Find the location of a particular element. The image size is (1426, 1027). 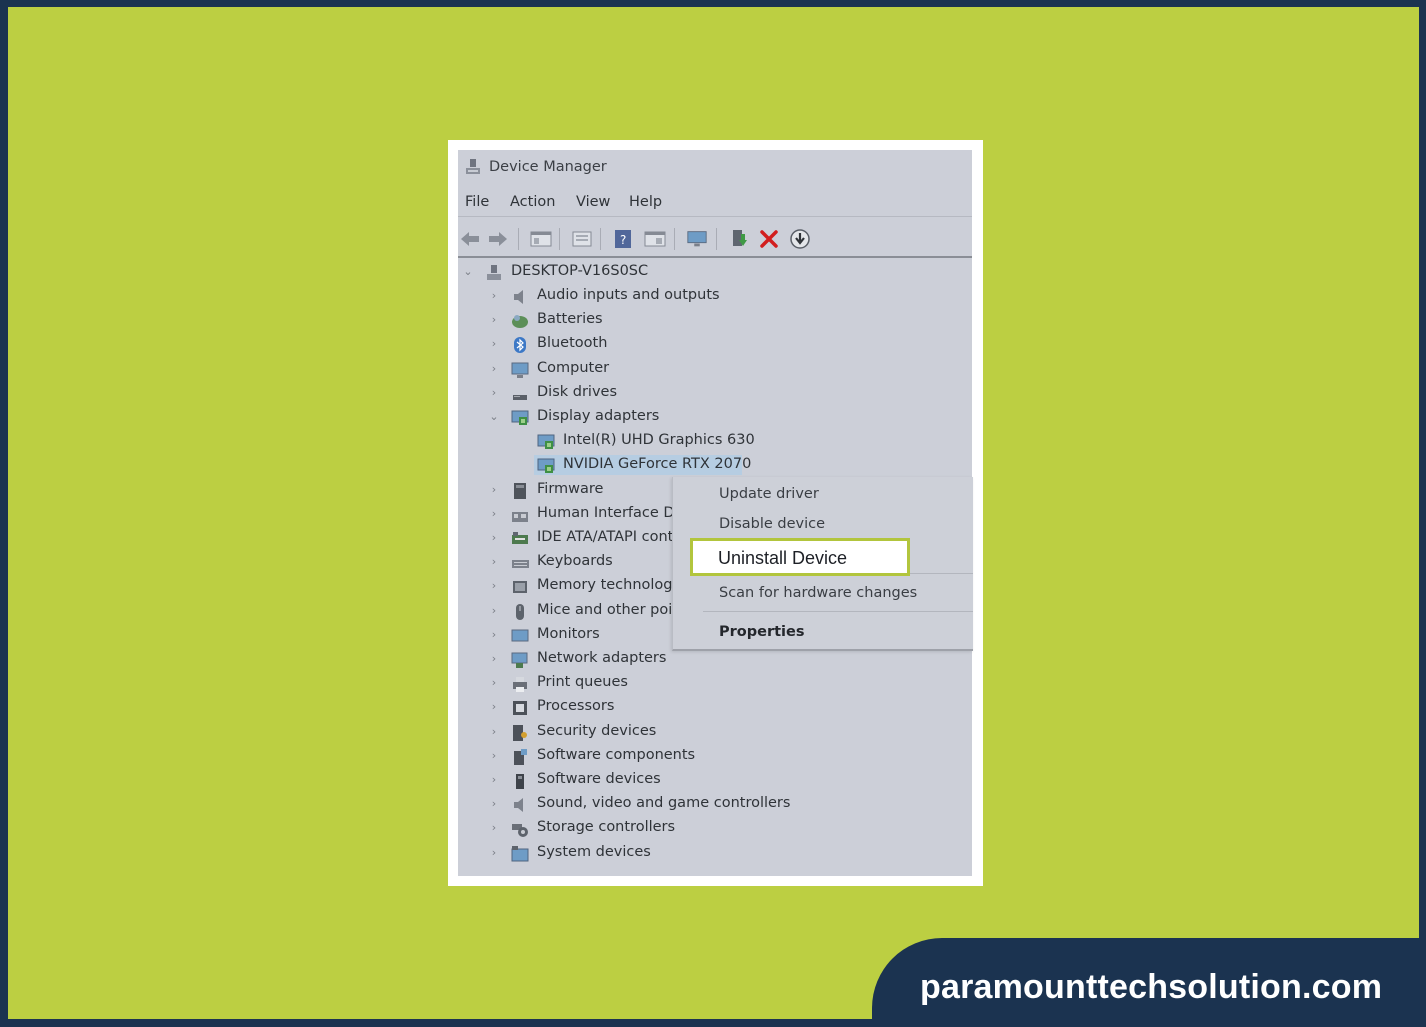

update-driver-icon is located at coordinates (739, 239).